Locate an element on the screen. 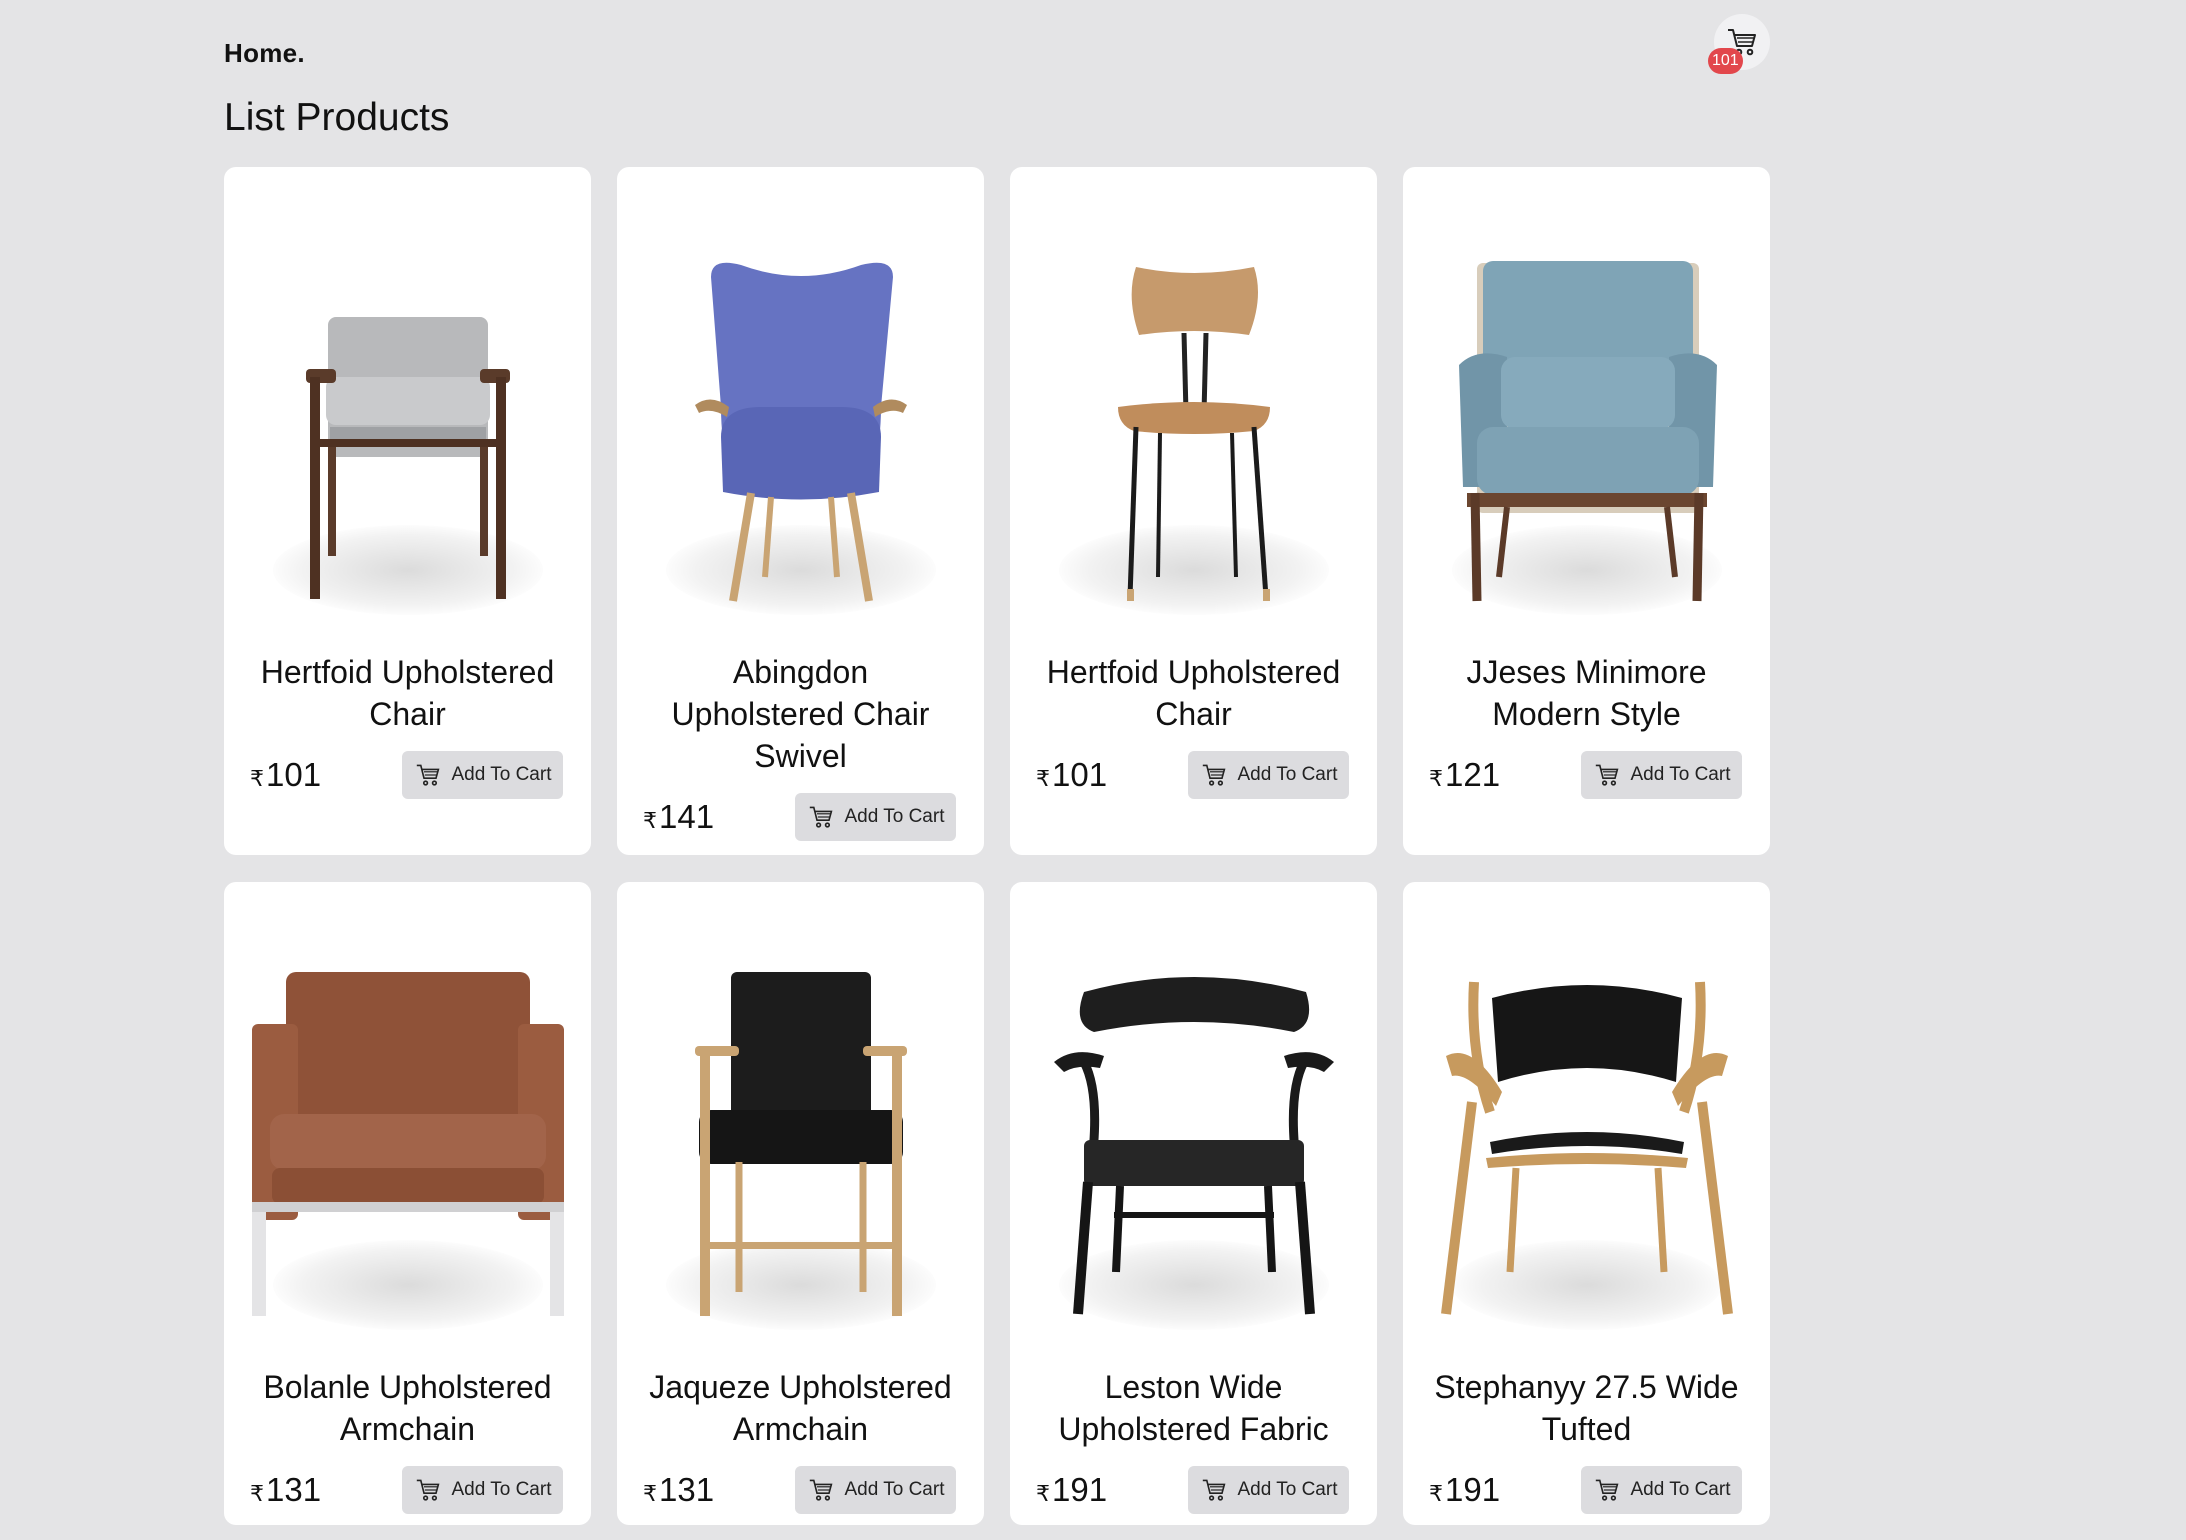 The width and height of the screenshot is (2186, 1540). black-wishbone-chair-image is located at coordinates (1193, 1146).